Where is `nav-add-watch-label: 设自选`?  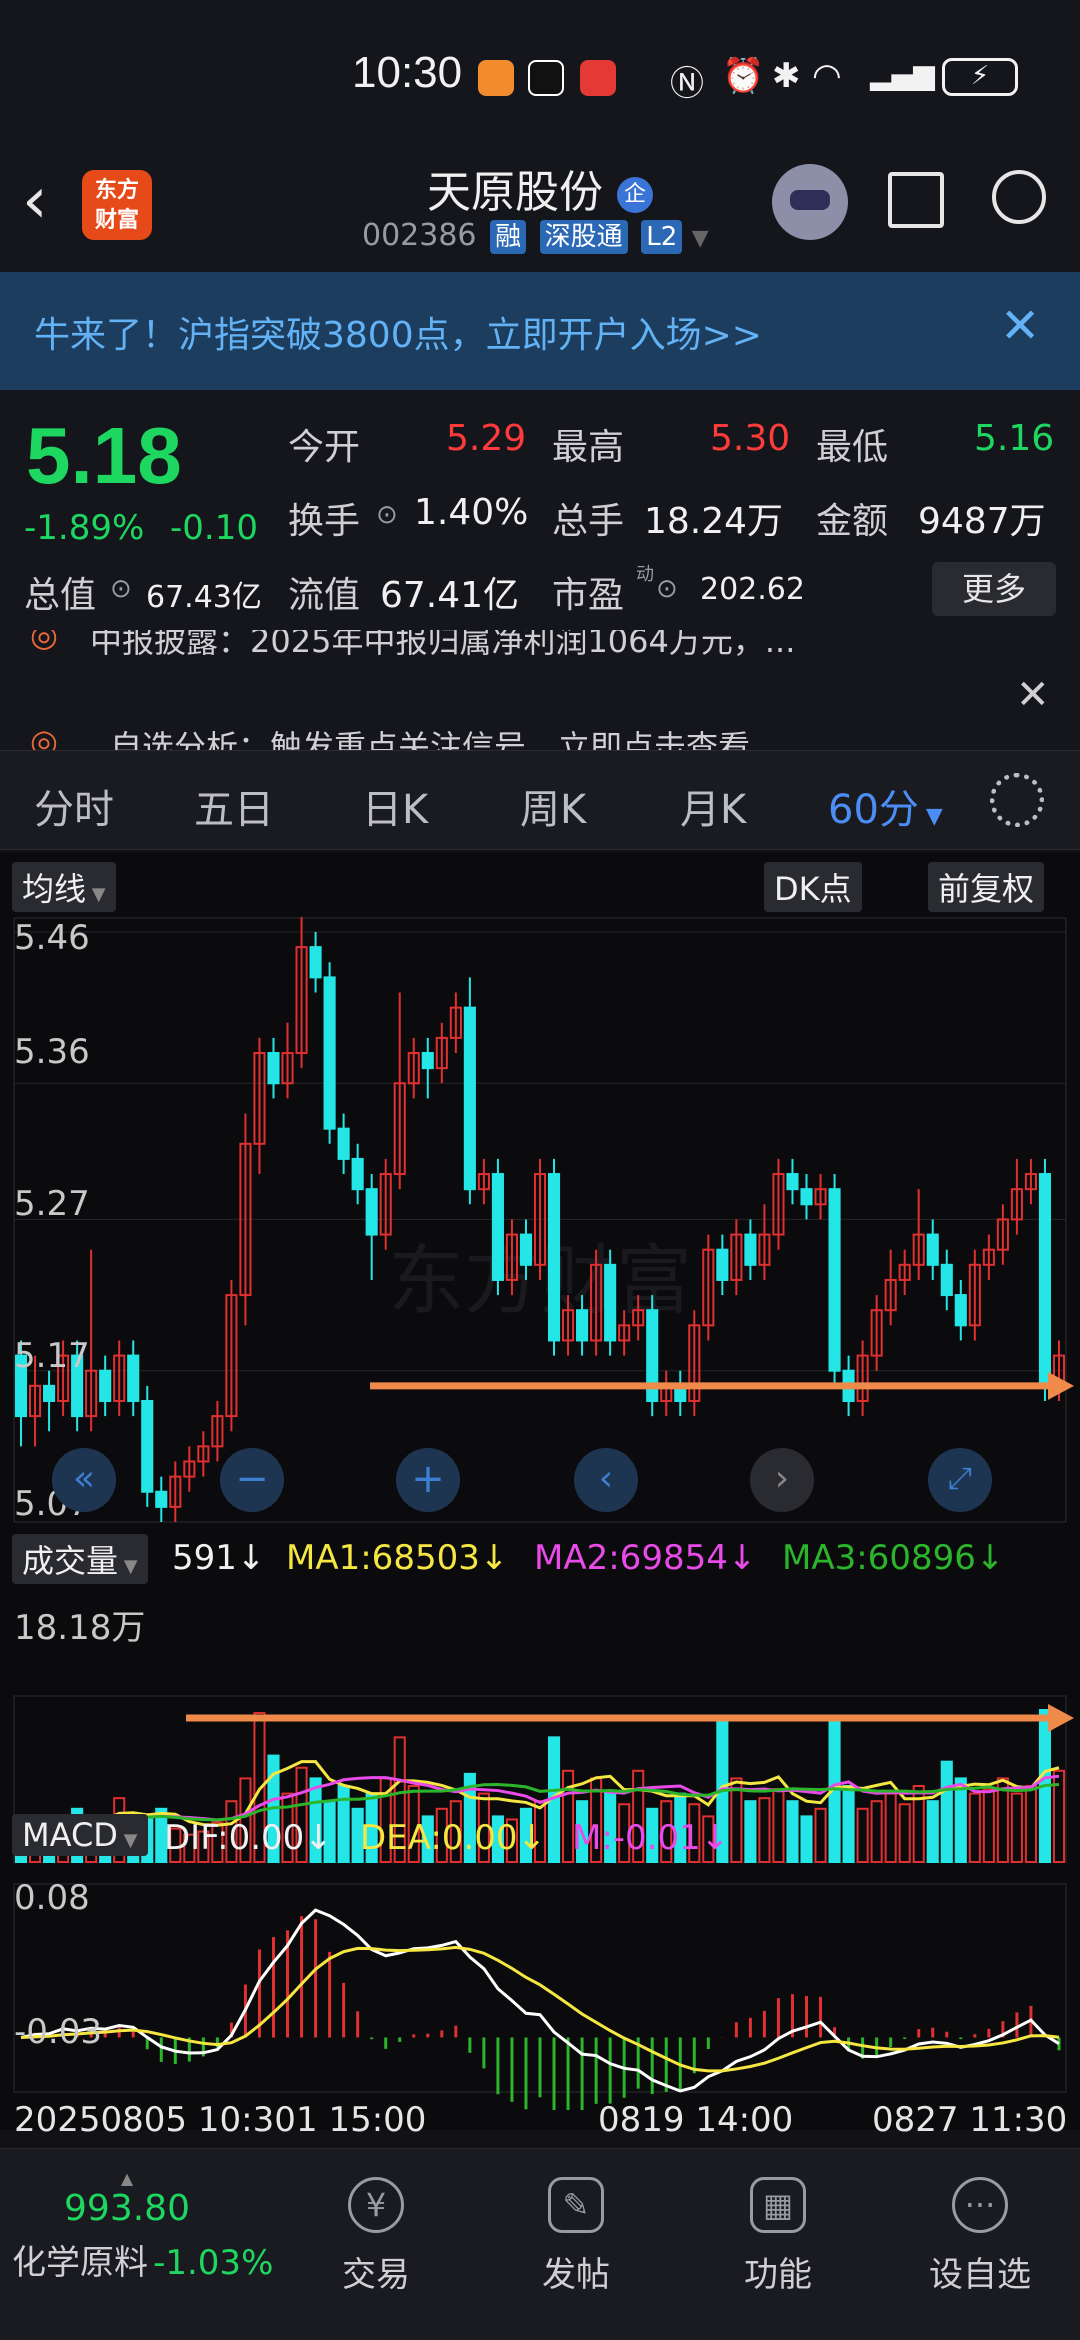 nav-add-watch-label: 设自选 is located at coordinates (980, 2275).